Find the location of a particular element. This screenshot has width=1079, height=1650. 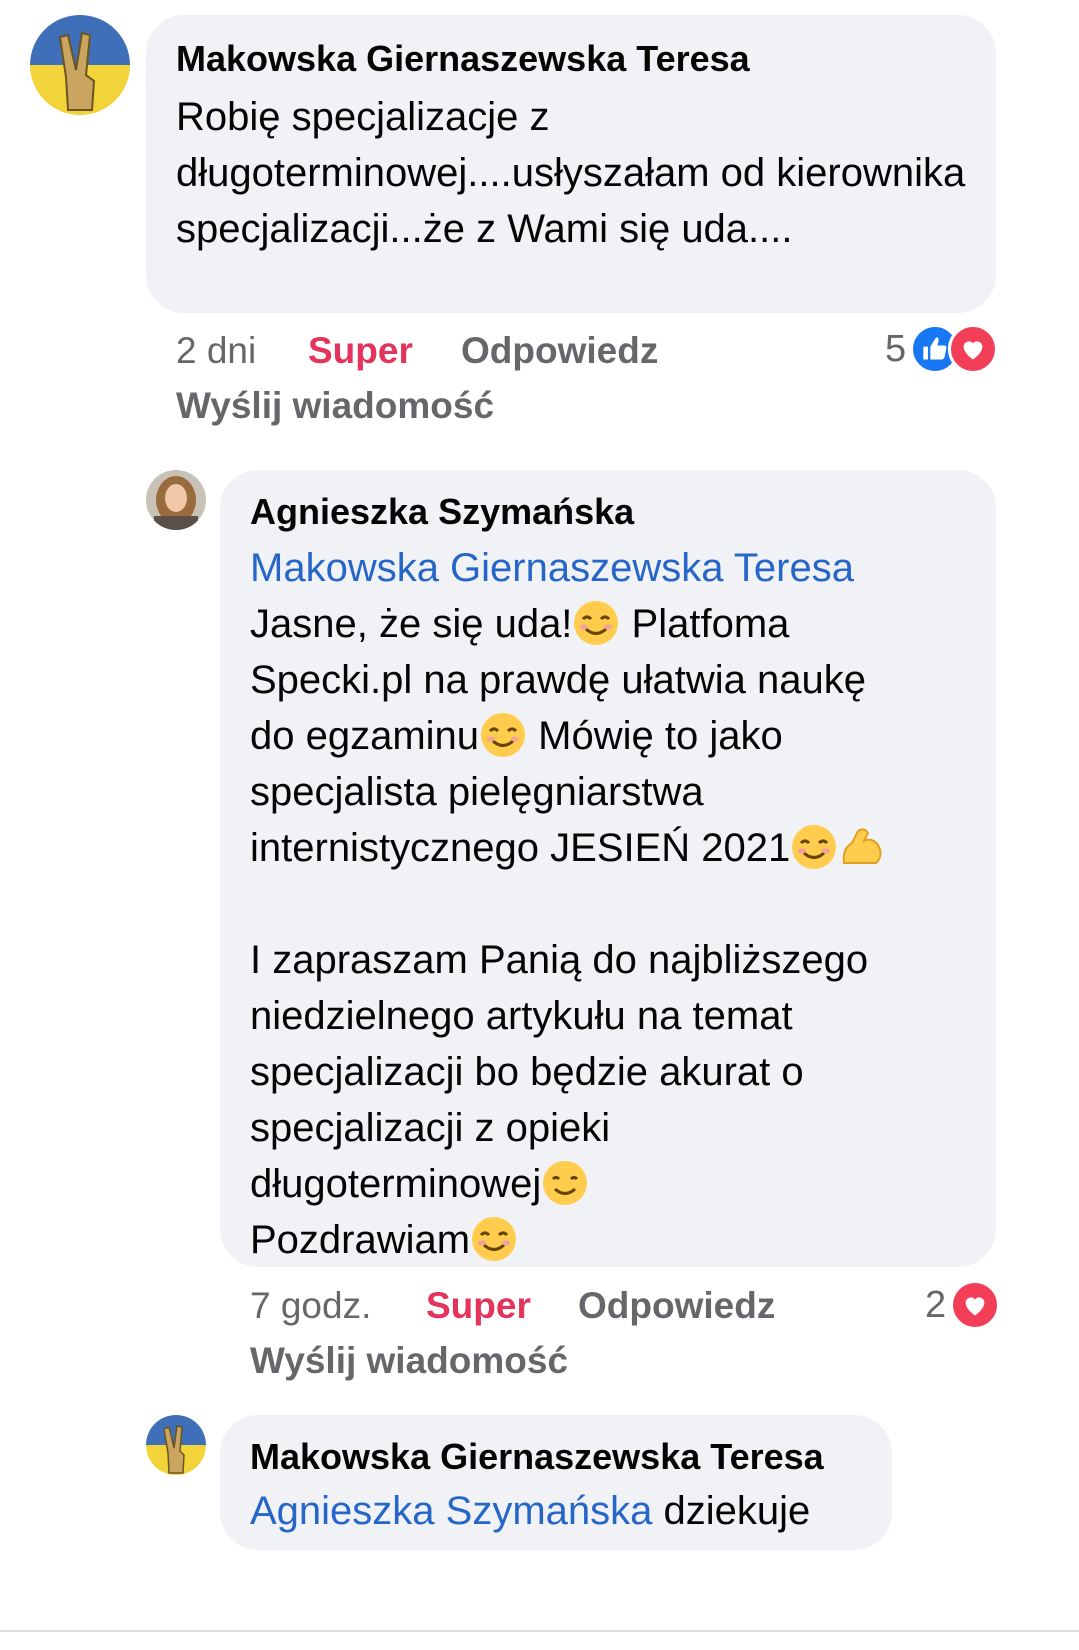

text-line: Jasne, że się uda! is located at coordinates (411, 624).